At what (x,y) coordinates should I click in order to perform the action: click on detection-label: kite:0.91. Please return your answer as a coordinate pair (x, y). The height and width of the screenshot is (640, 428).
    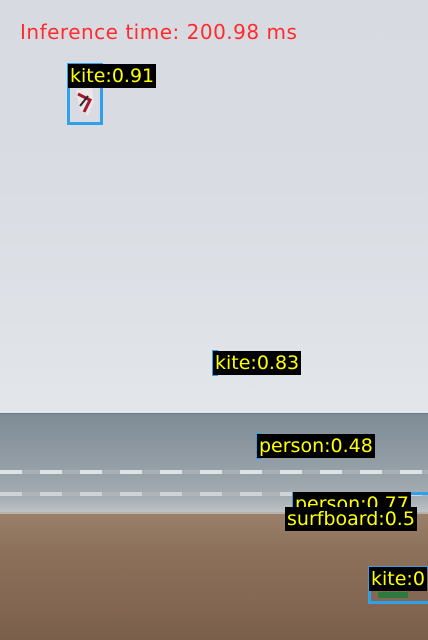
    Looking at the image, I should click on (112, 76).